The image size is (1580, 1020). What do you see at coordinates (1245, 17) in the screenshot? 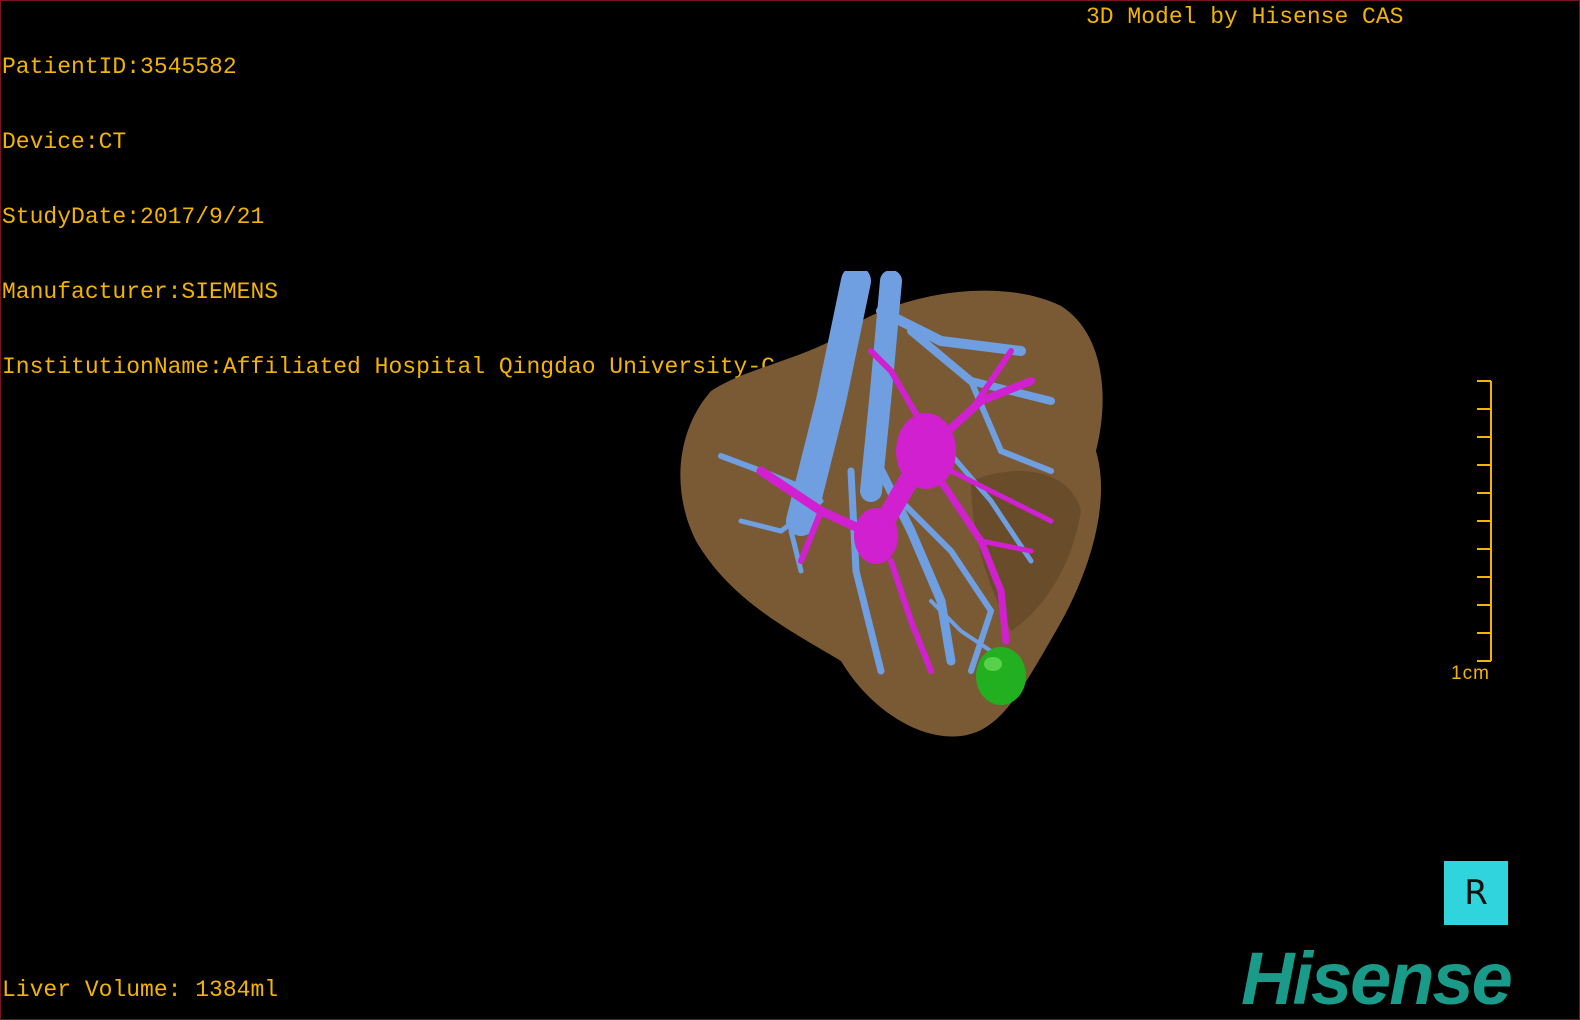
I see `vendor-label: 3D Model by Hisense CAS` at bounding box center [1245, 17].